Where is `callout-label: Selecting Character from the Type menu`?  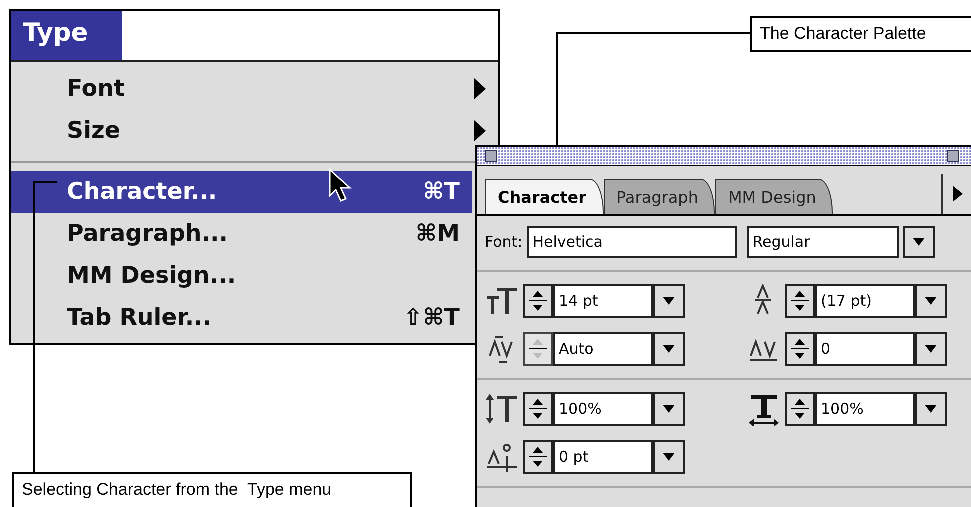 callout-label: Selecting Character from the Type menu is located at coordinates (212, 489).